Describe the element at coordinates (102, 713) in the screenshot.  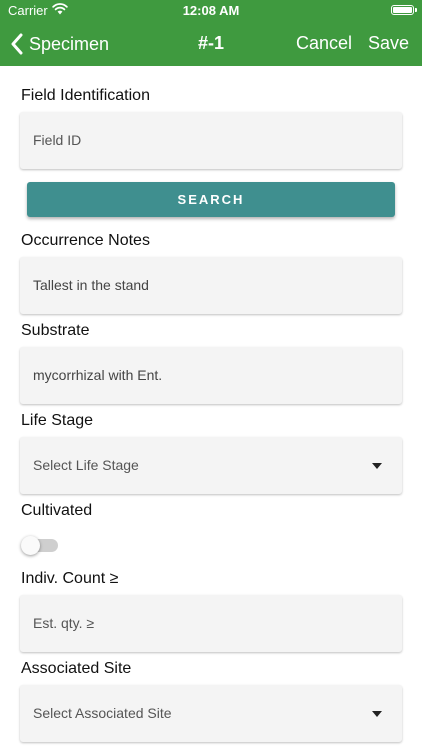
I see `associated-site-placeholder: Select Associated Site` at that location.